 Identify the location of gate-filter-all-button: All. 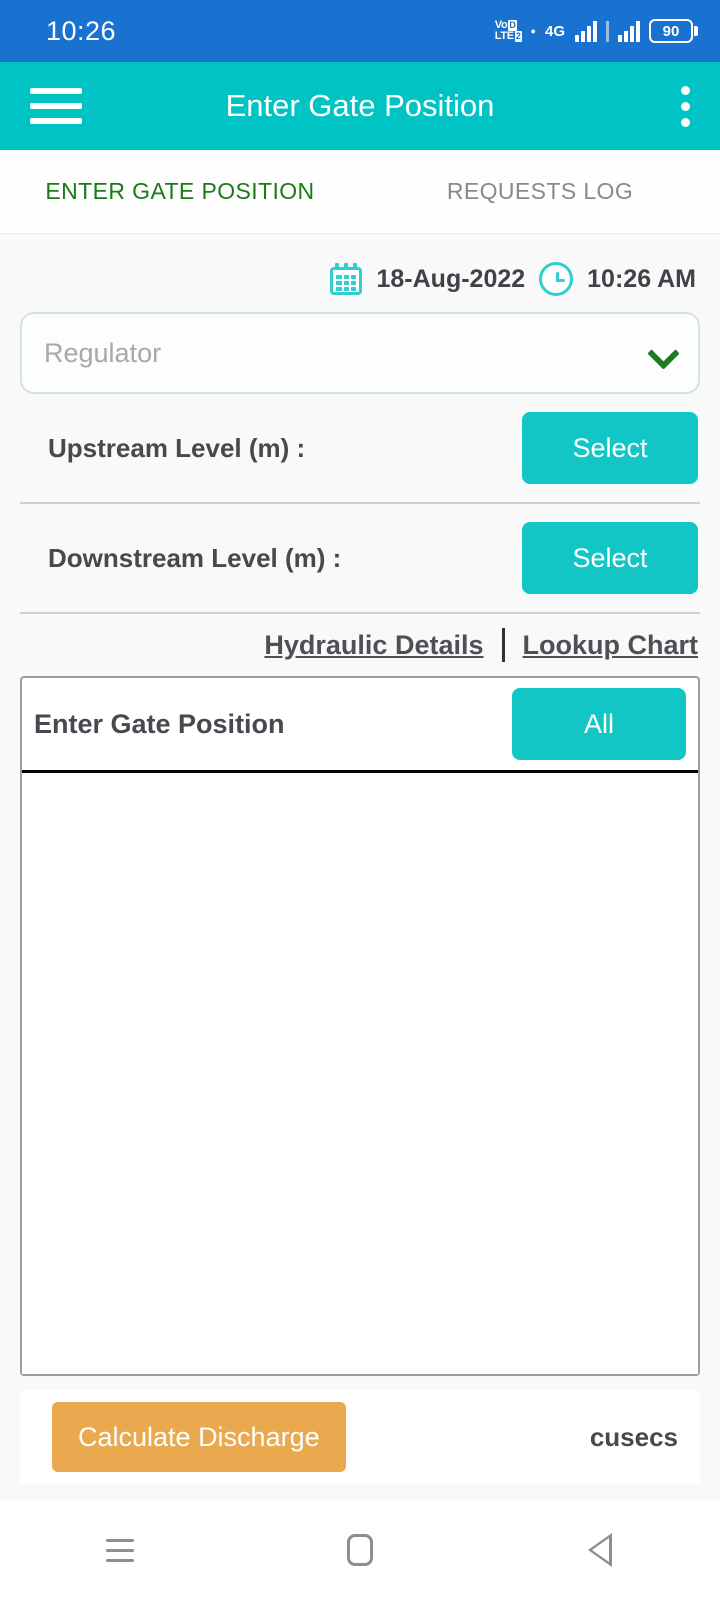
(599, 724).